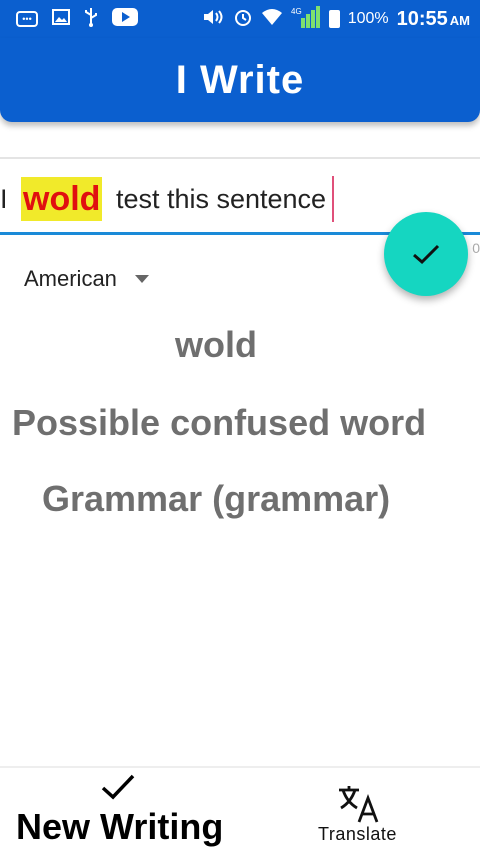  I want to click on image-icon, so click(61, 19).